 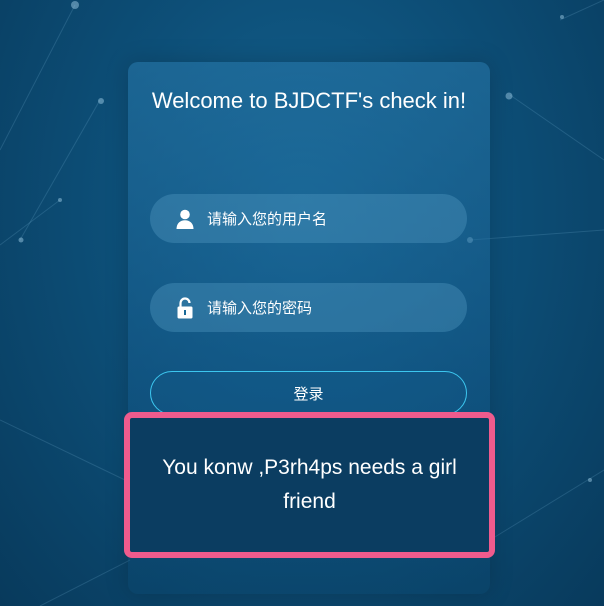 I want to click on result-message-highlight: You konw ,P3rh4ps needs a girl friend, so click(x=309, y=485).